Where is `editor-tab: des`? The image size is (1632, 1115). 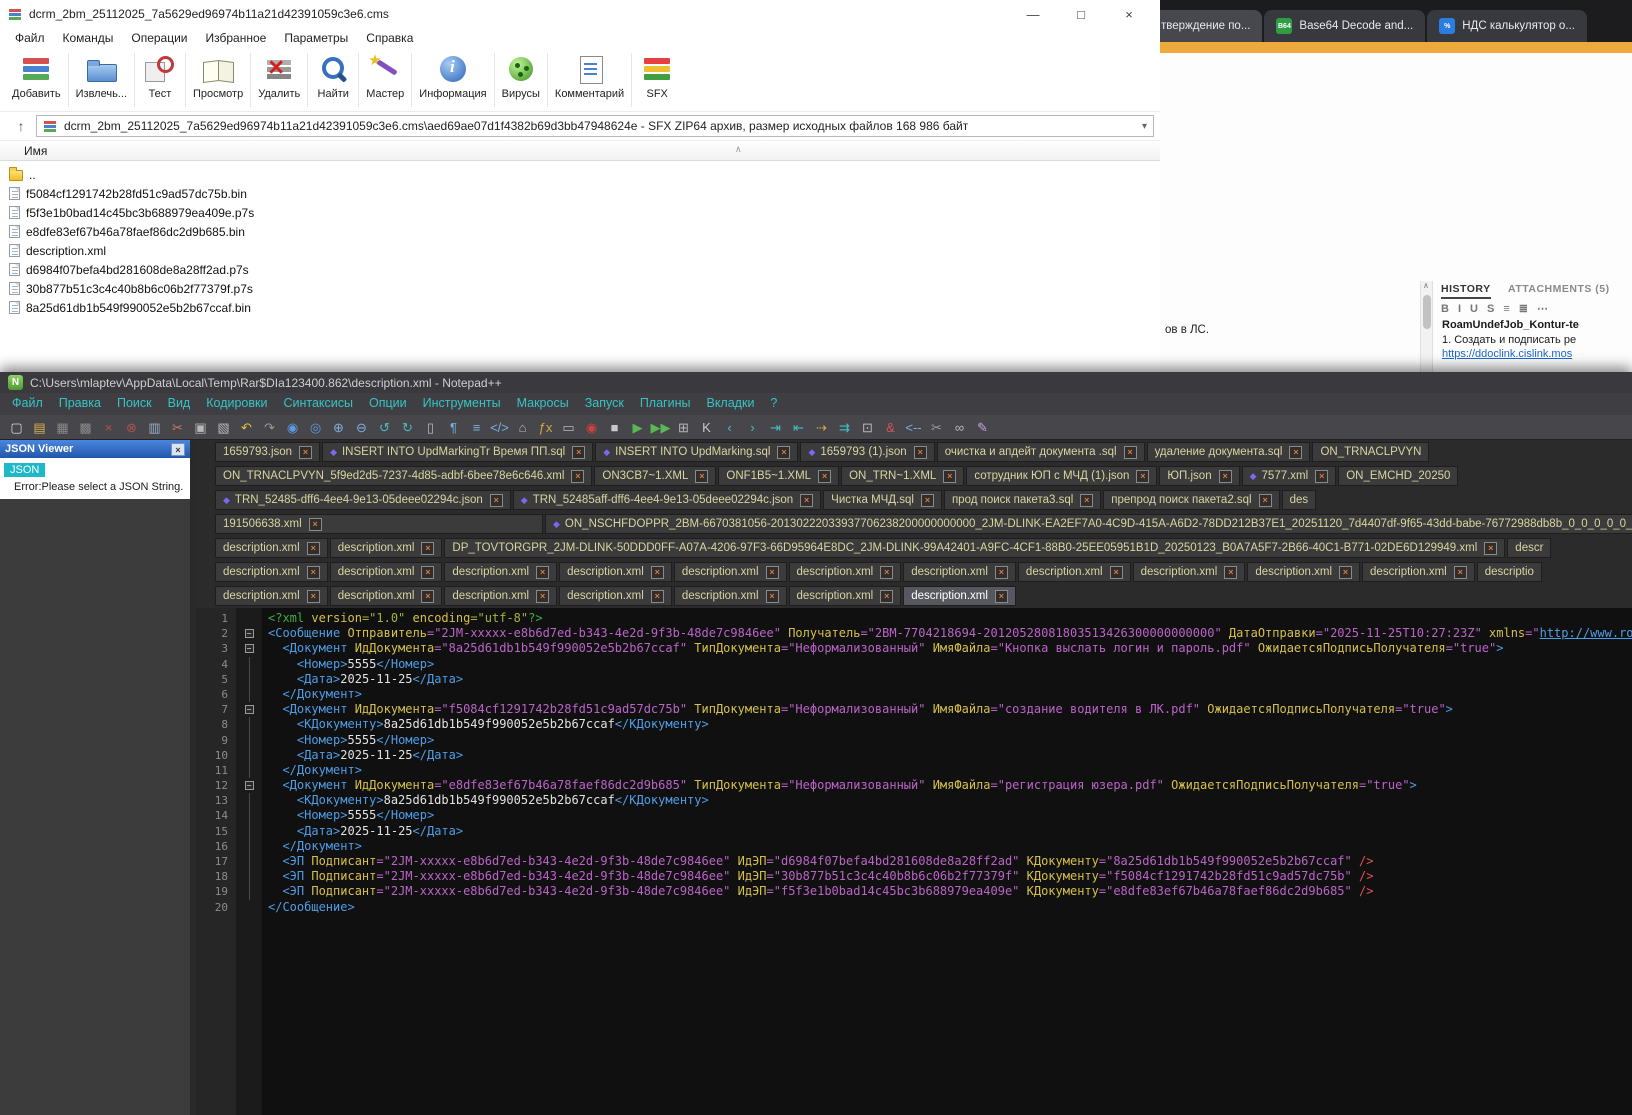
editor-tab: des is located at coordinates (1299, 500).